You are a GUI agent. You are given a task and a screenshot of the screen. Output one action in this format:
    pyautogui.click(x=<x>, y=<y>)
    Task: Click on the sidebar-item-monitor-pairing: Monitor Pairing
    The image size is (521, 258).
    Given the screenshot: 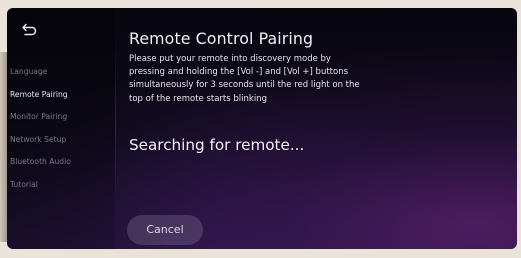 What is the action you would take?
    pyautogui.click(x=40, y=117)
    